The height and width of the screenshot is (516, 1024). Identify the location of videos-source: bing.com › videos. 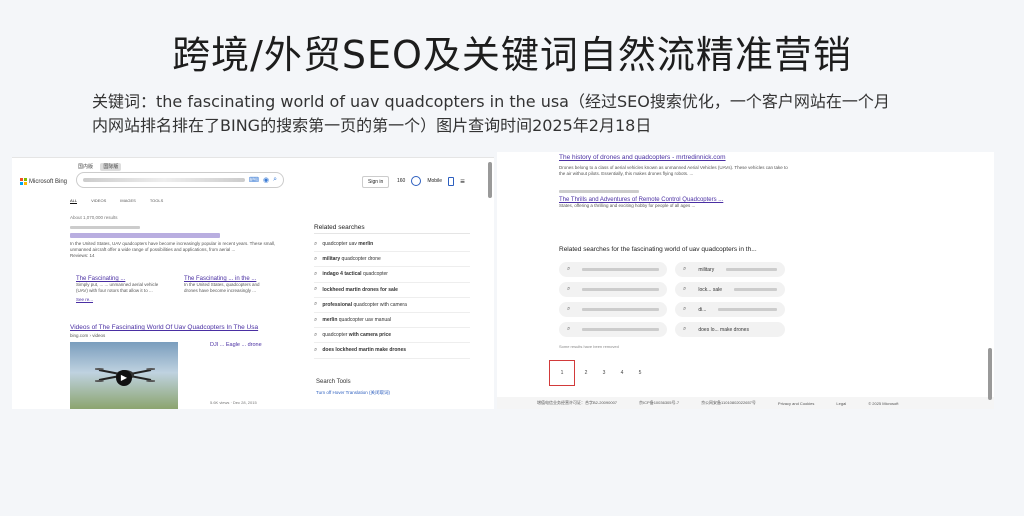
(88, 335).